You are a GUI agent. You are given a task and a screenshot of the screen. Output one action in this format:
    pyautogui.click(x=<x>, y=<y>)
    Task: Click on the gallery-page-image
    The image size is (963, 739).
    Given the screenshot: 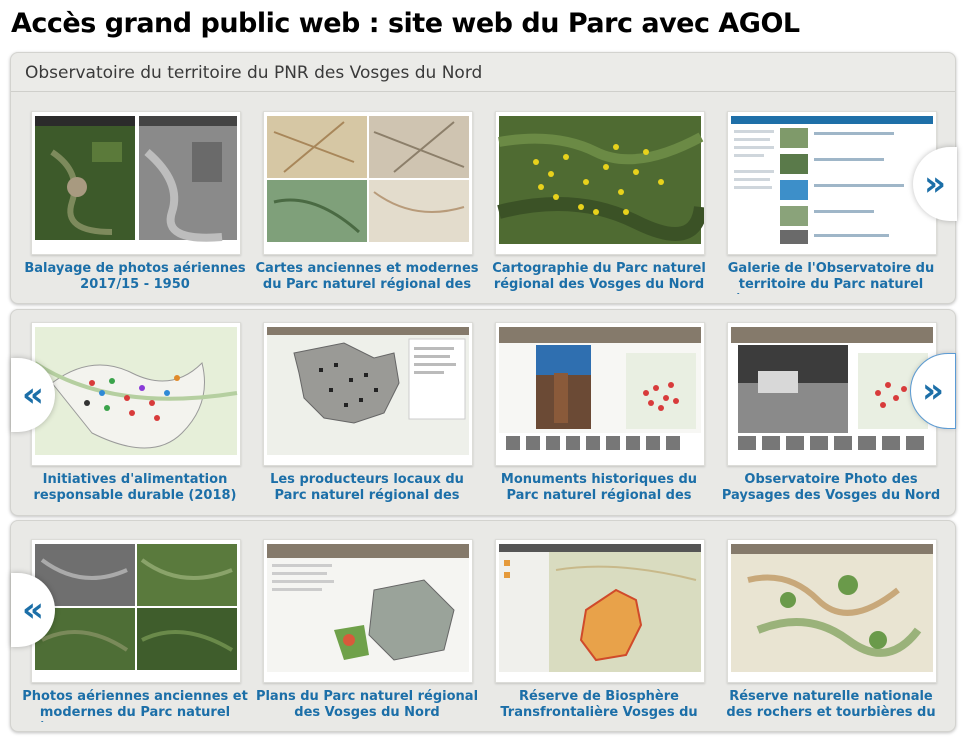 What is the action you would take?
    pyautogui.click(x=832, y=183)
    